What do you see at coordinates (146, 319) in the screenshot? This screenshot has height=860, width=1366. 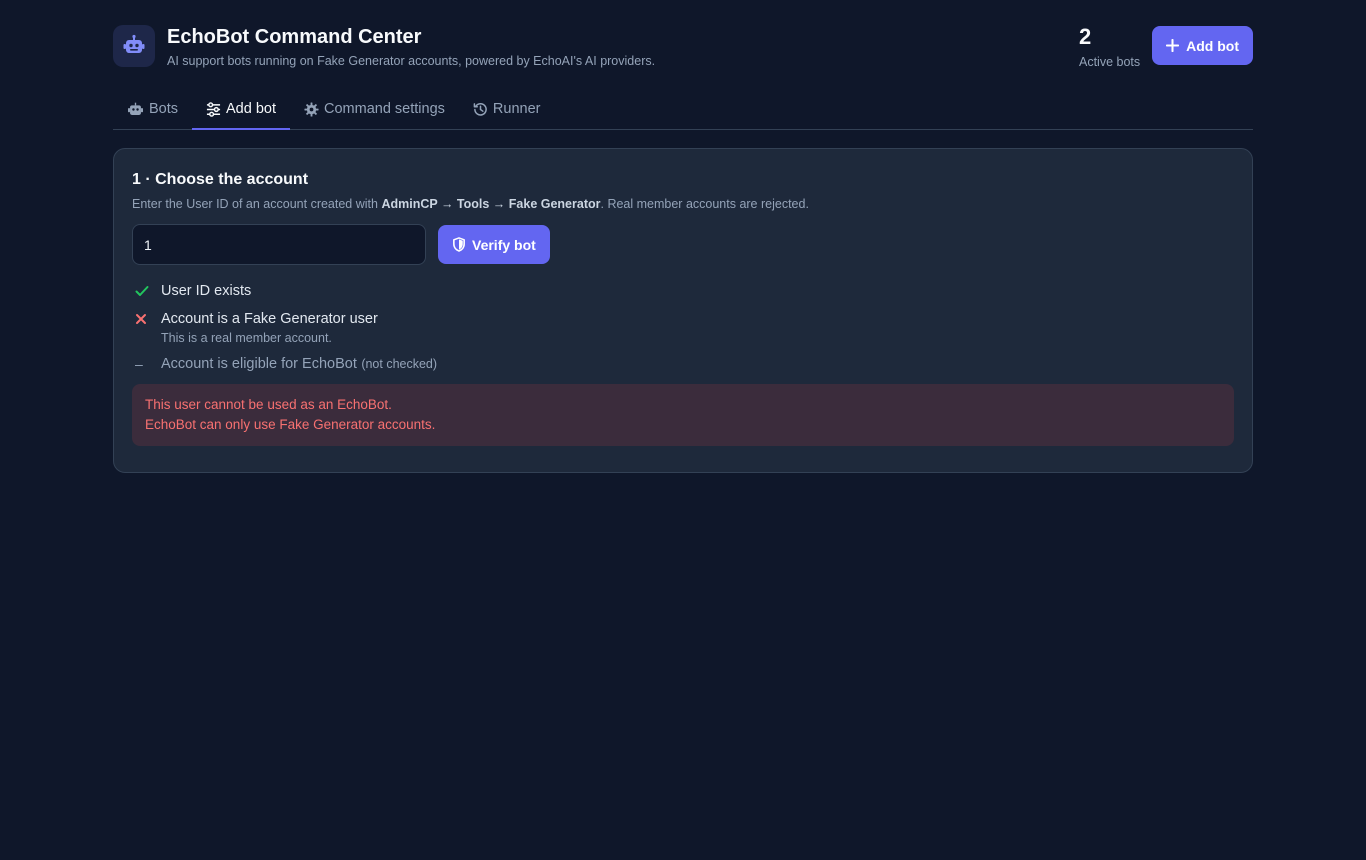 I see `x-icon` at bounding box center [146, 319].